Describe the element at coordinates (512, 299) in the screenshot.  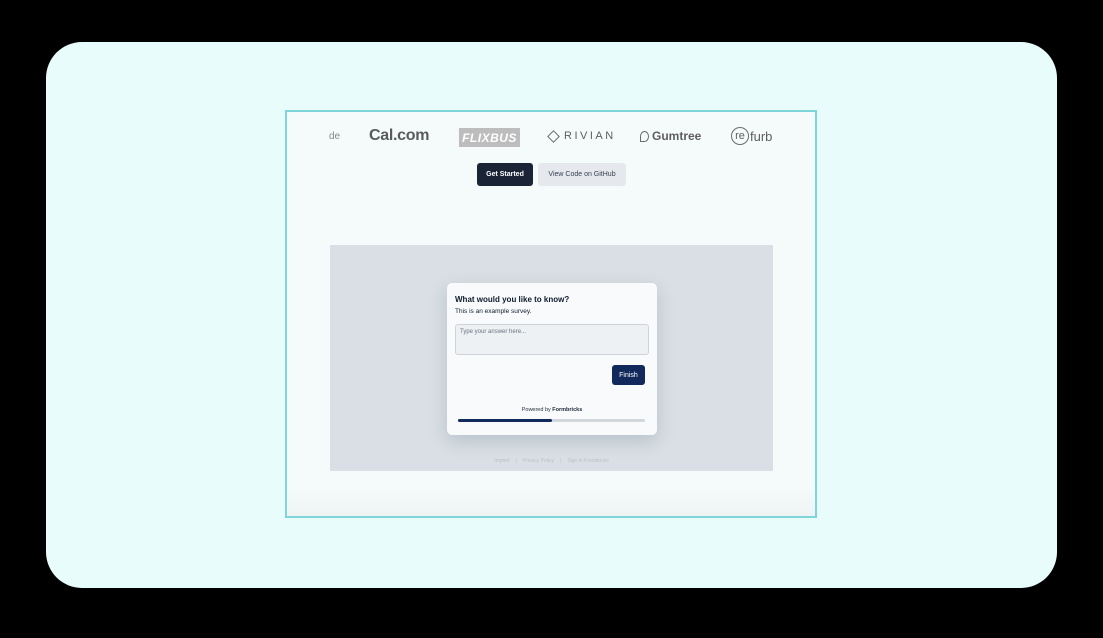
I see `survey-question-title: What would you like to know?` at that location.